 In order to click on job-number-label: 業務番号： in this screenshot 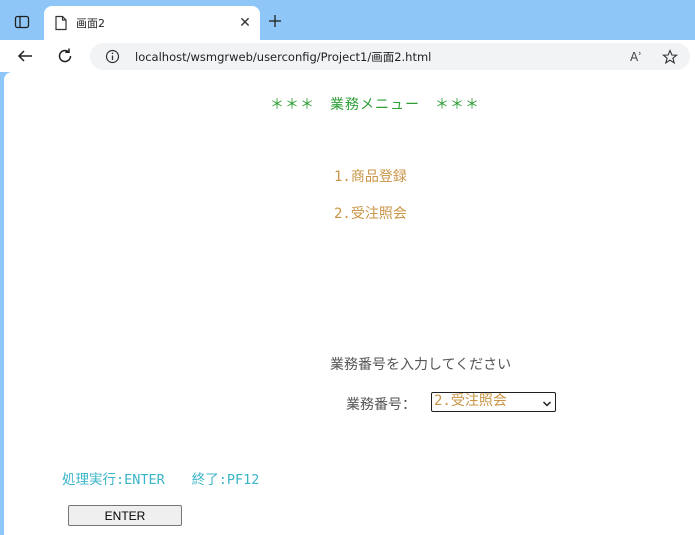, I will do `click(381, 405)`.